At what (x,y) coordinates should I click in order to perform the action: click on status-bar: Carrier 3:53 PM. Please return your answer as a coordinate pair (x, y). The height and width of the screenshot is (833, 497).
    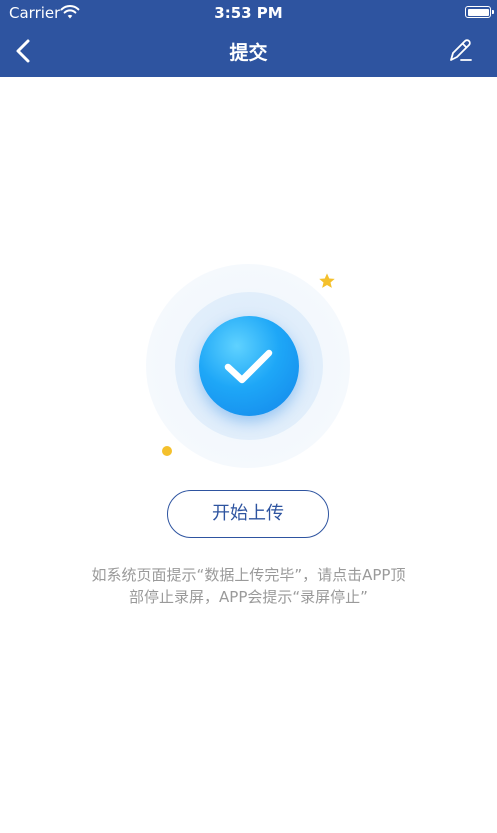
    Looking at the image, I should click on (248, 13).